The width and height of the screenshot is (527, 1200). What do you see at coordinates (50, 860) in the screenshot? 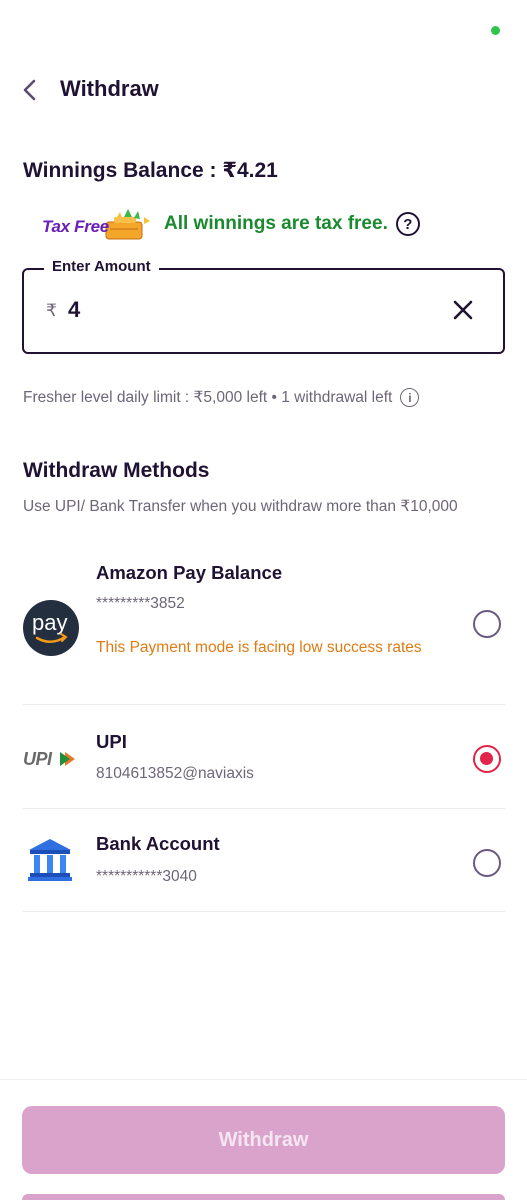
I see `bank-icon` at bounding box center [50, 860].